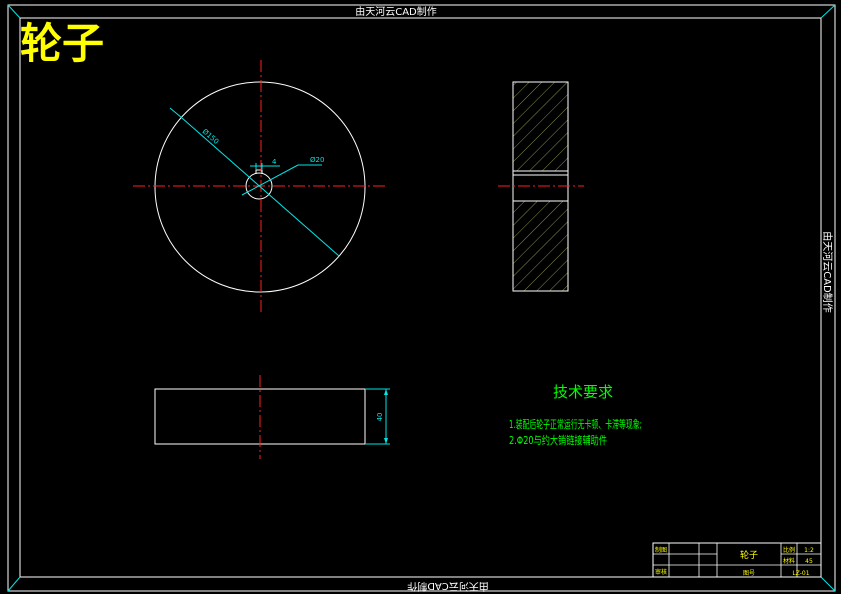 The image size is (841, 594). What do you see at coordinates (789, 550) in the screenshot?
I see `title-block-scale-label: 比例` at bounding box center [789, 550].